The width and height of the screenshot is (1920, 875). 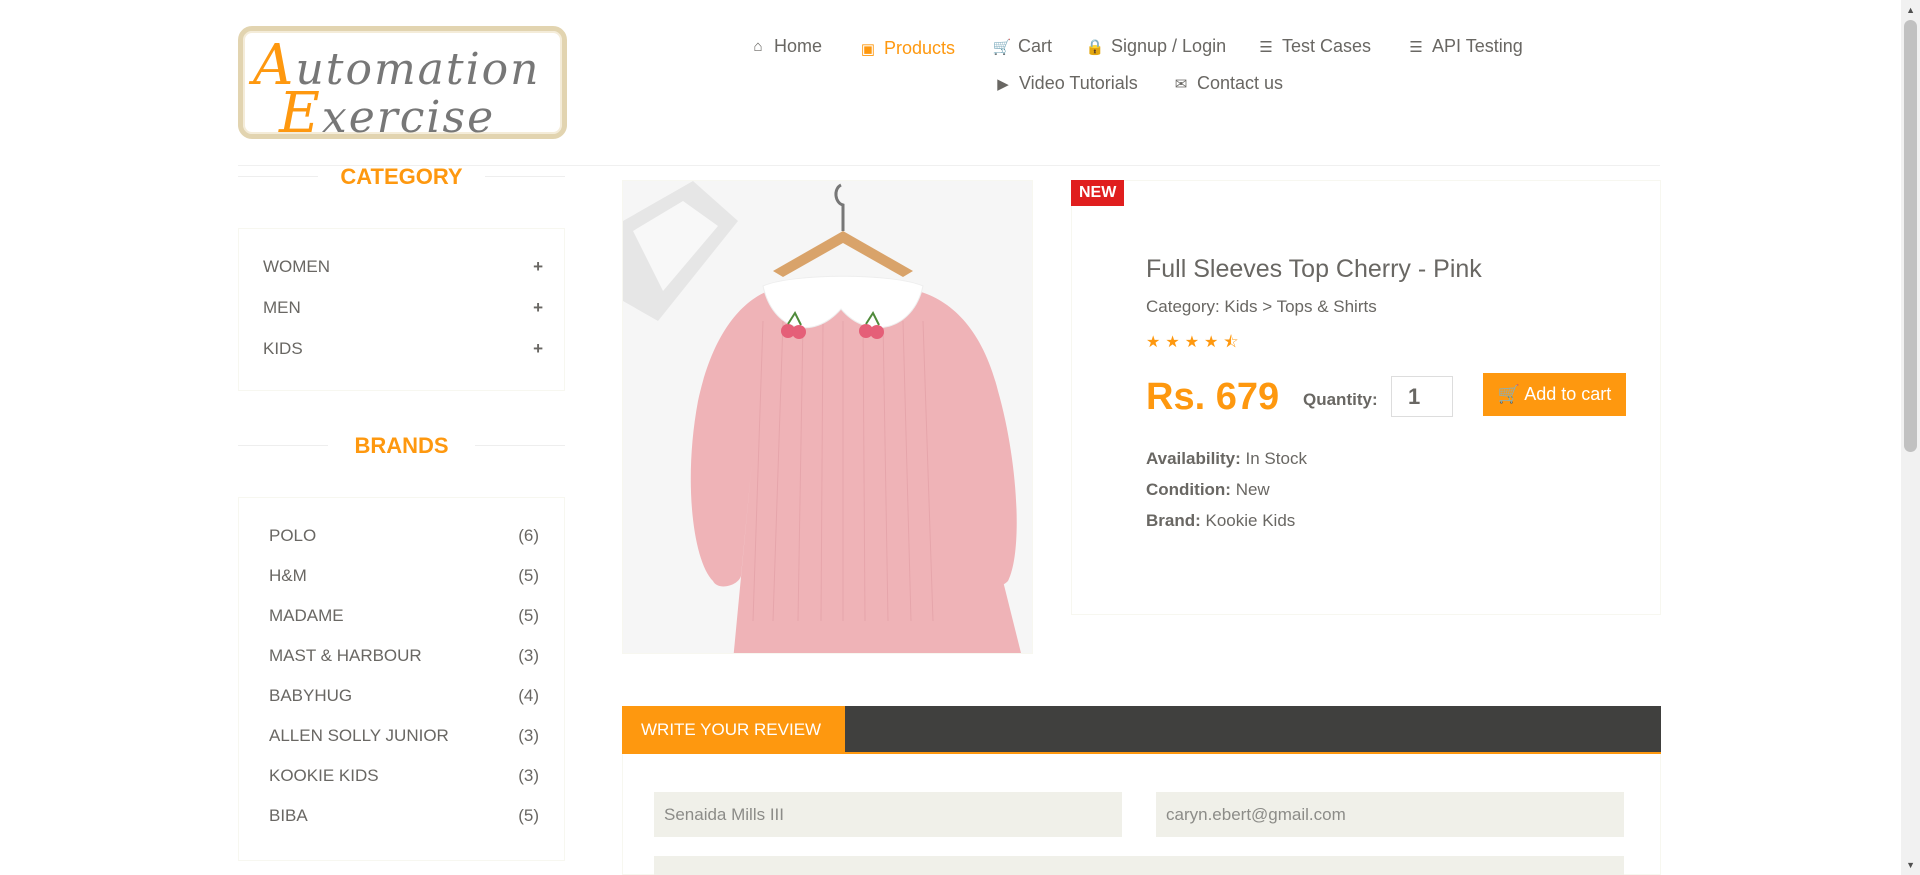 I want to click on tab-write-review: WRITE YOUR REVIEW, so click(x=733, y=730).